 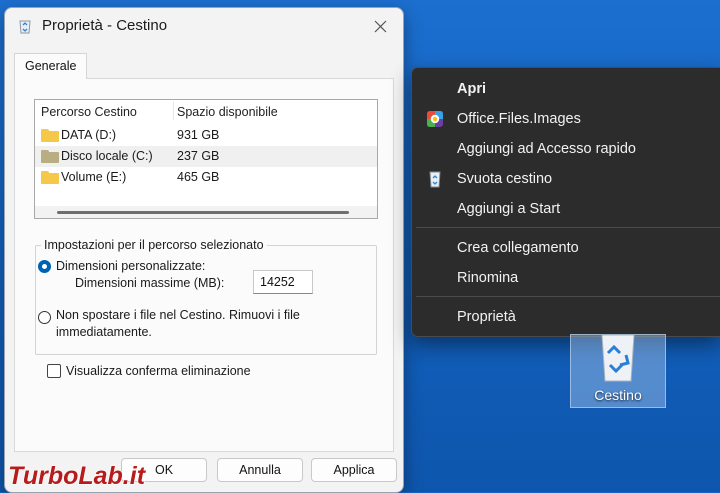 I want to click on dialog-title: Proprietà - Cestino, so click(x=105, y=25).